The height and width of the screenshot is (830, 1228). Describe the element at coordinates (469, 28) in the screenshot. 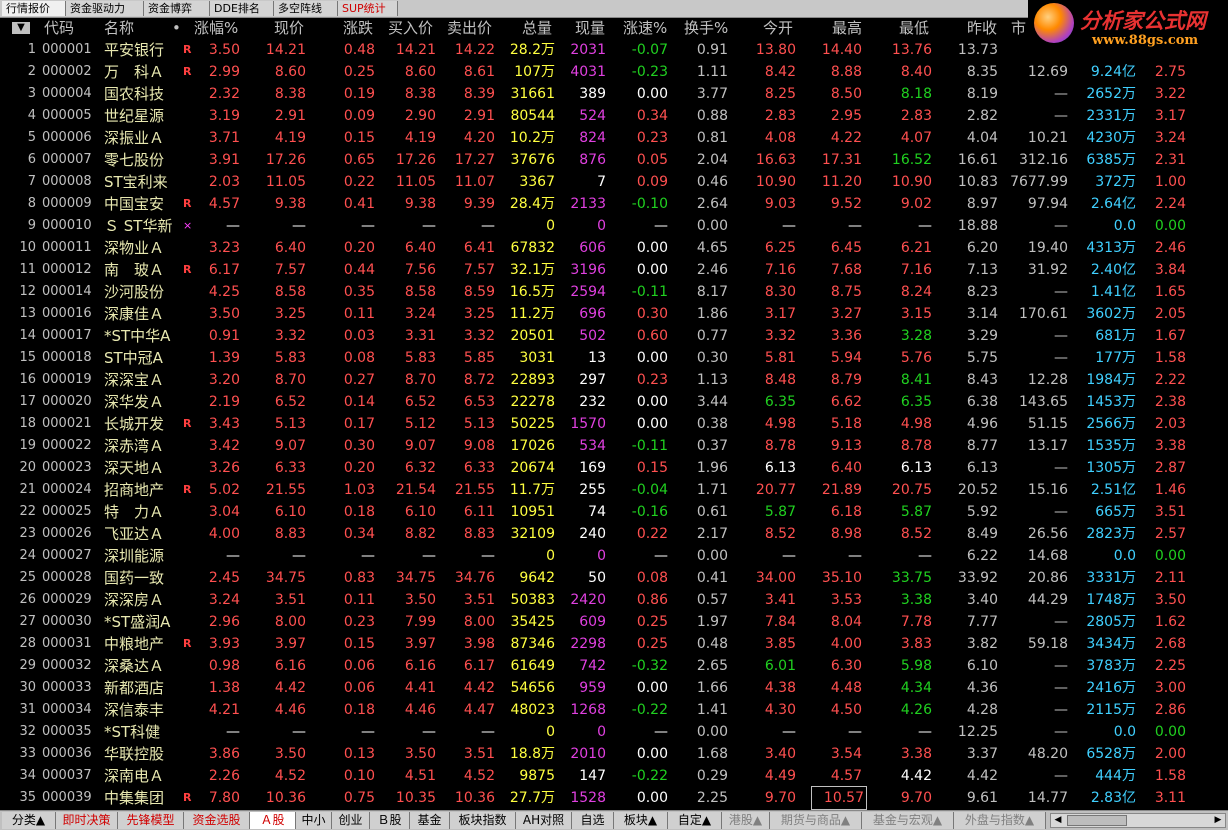

I see `col-ask-header: 卖出价` at that location.